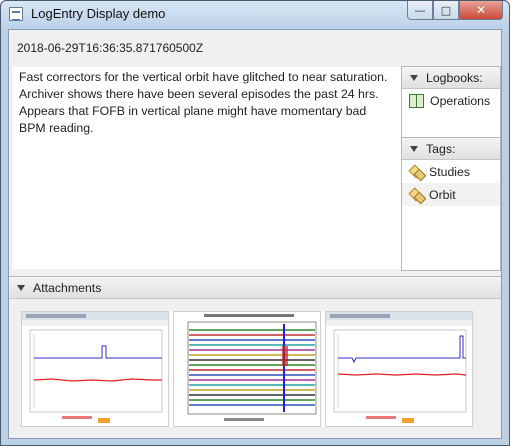 The width and height of the screenshot is (510, 446). I want to click on tags-list: Studies Orbit, so click(451, 215).